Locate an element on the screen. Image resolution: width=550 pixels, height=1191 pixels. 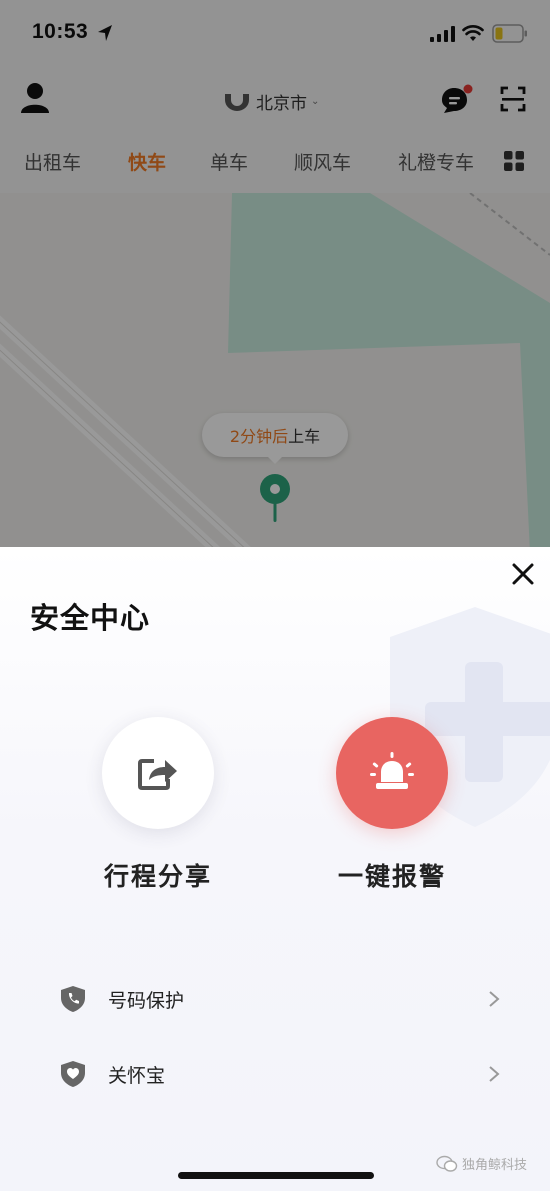
care-guard-item: 关怀宝 is located at coordinates (280, 1074).